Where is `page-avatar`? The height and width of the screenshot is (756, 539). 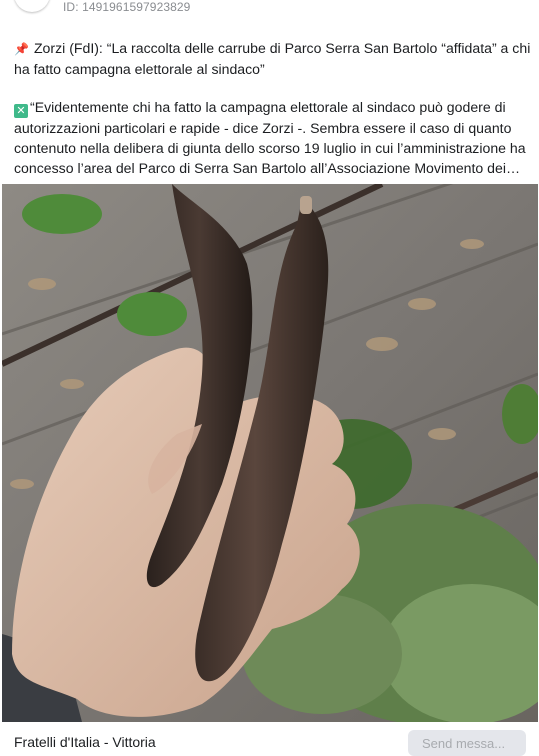
page-avatar is located at coordinates (32, 6).